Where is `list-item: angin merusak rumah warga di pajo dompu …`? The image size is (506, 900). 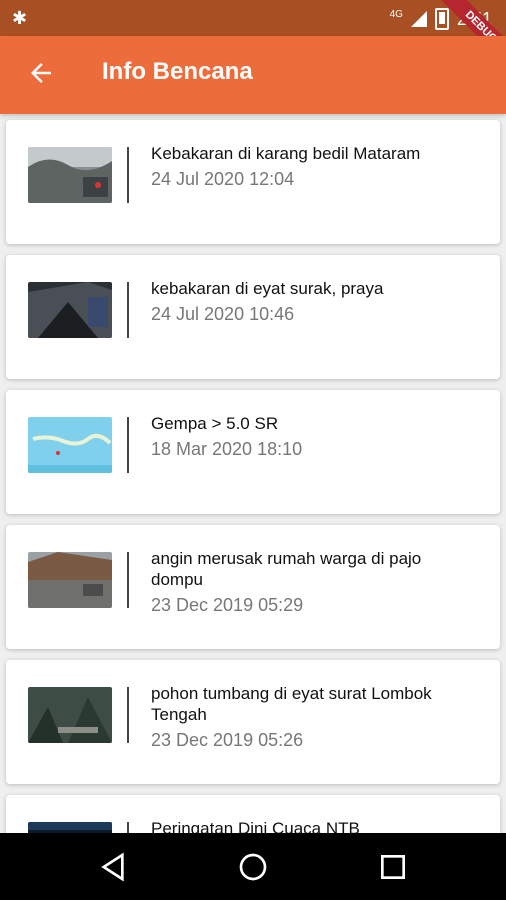
list-item: angin merusak rumah warga di pajo dompu … is located at coordinates (253, 587).